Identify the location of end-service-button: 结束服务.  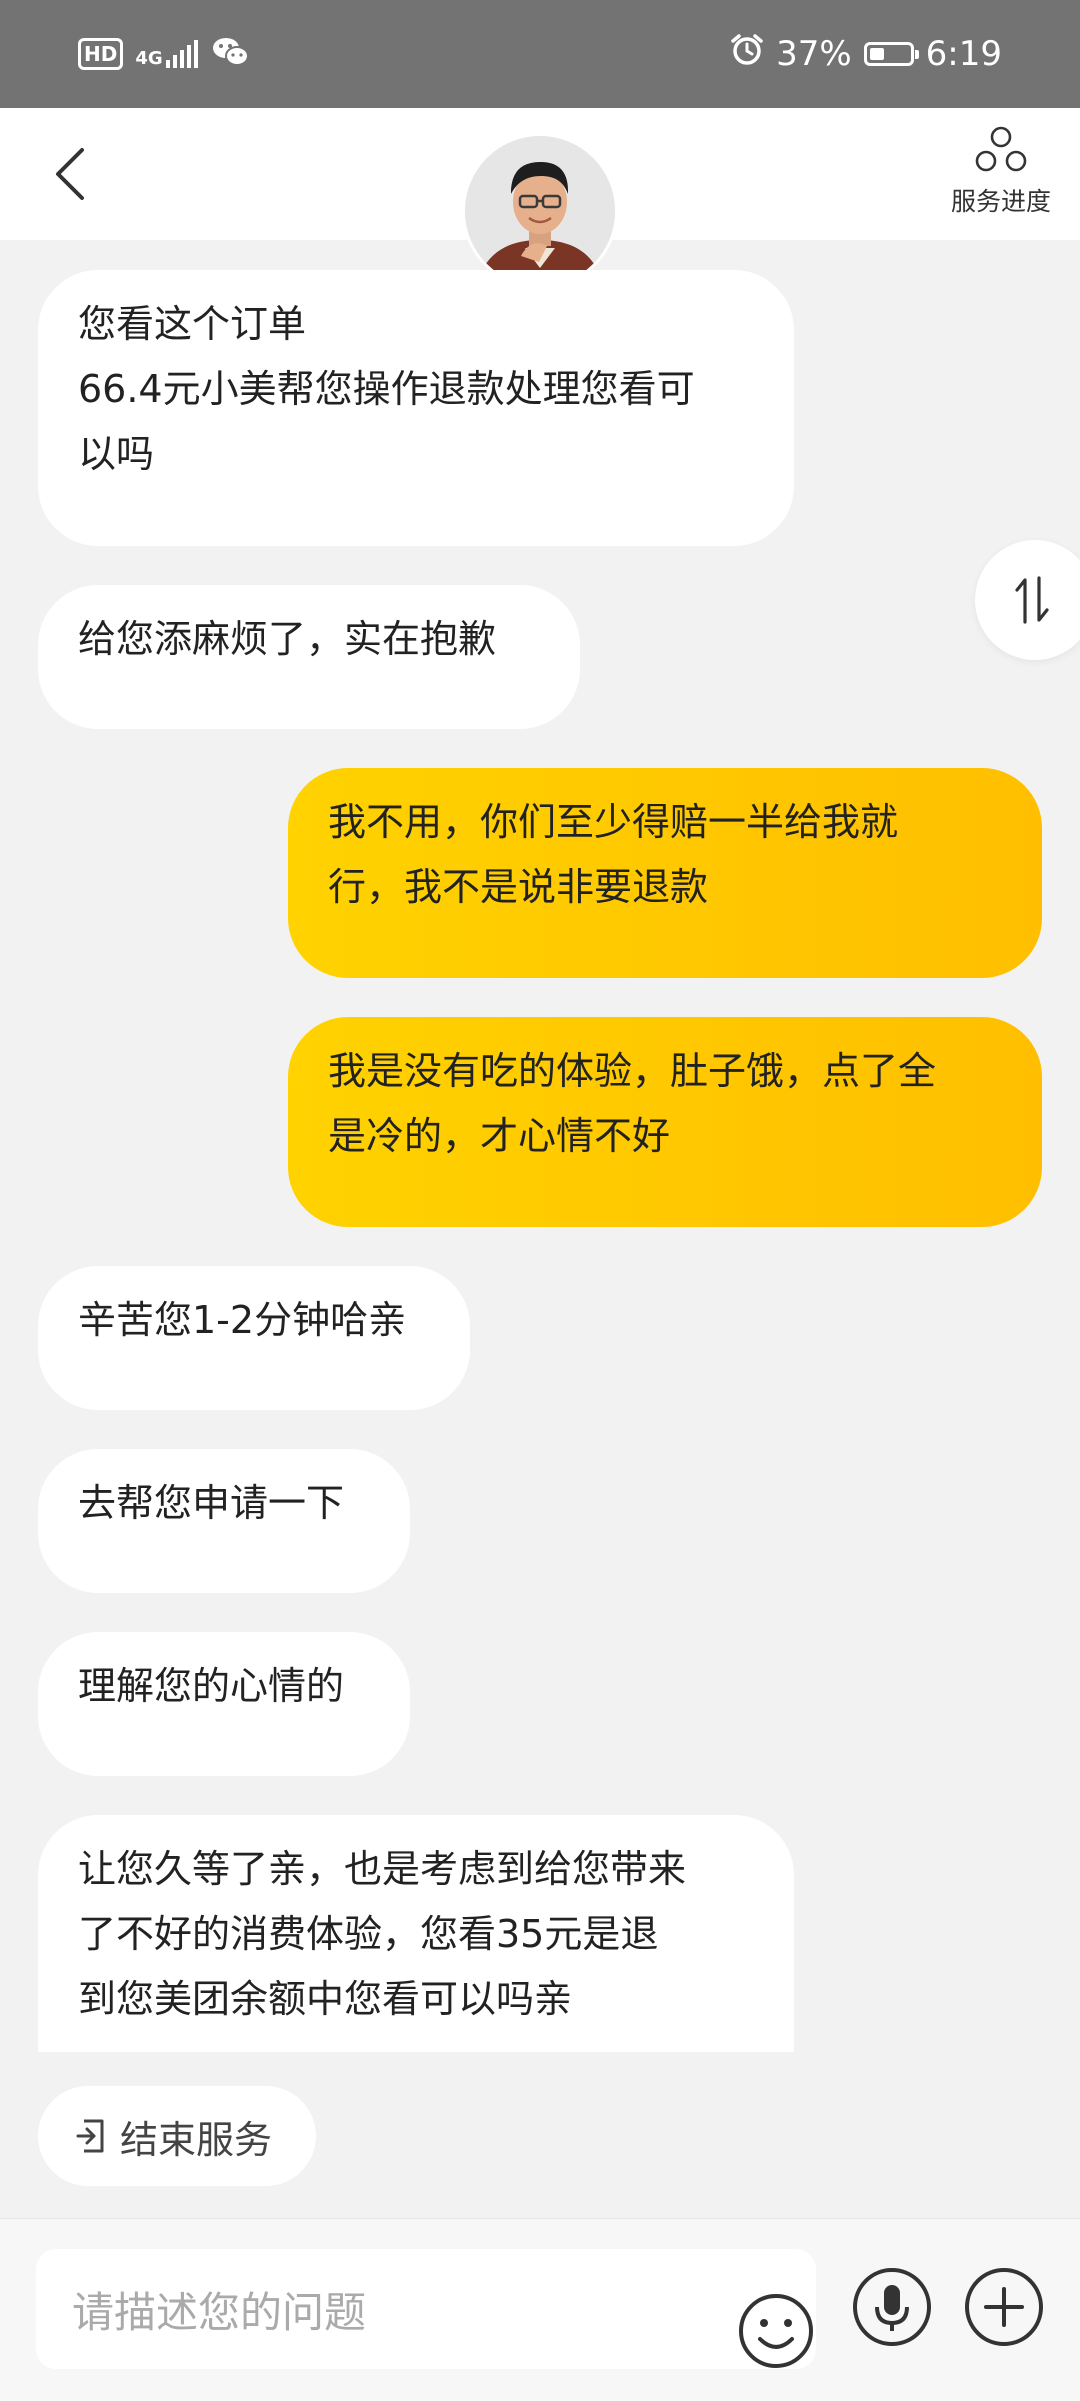
(177, 2136).